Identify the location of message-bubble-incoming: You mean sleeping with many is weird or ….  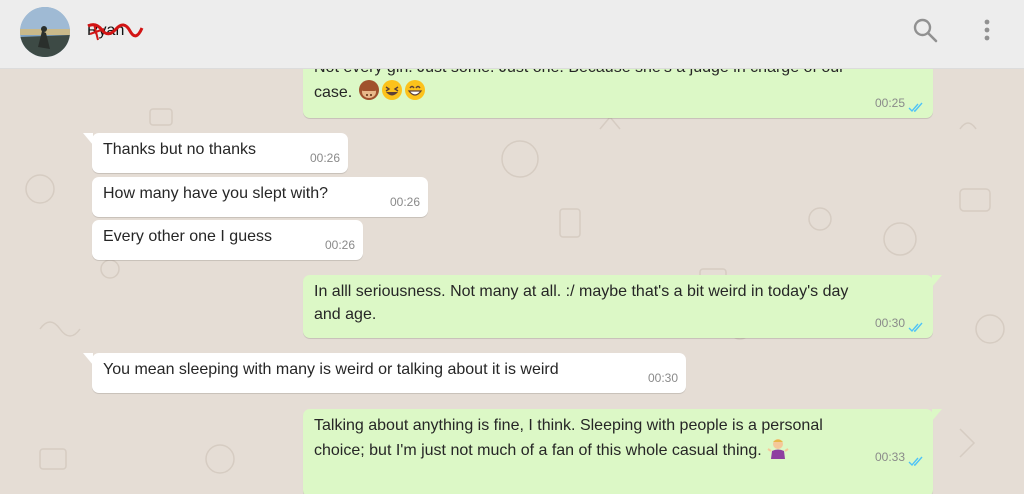
(384, 373).